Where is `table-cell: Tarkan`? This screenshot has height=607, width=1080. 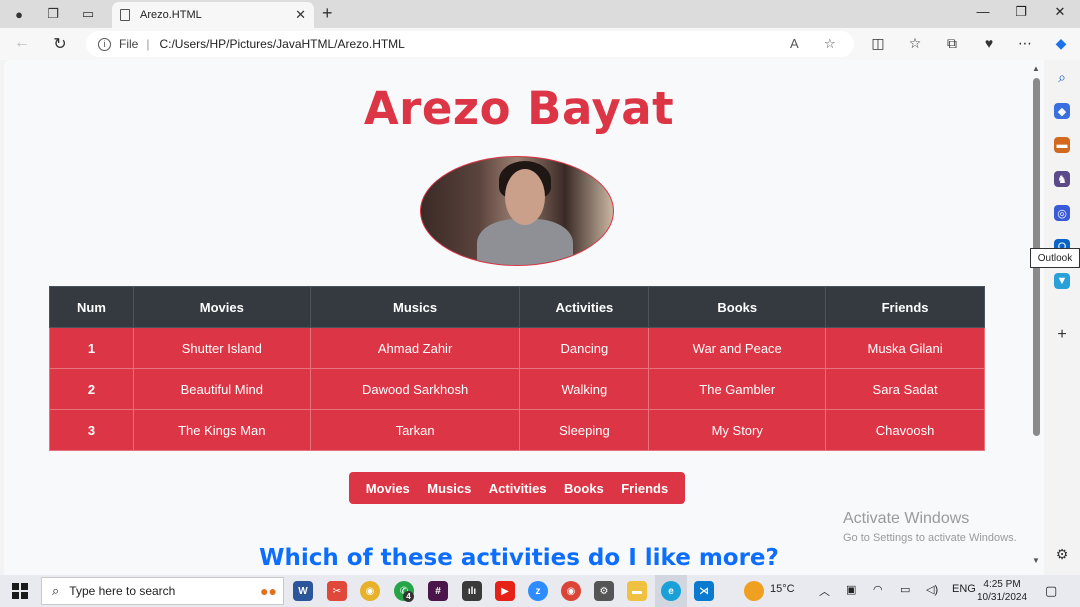
table-cell: Tarkan is located at coordinates (415, 430).